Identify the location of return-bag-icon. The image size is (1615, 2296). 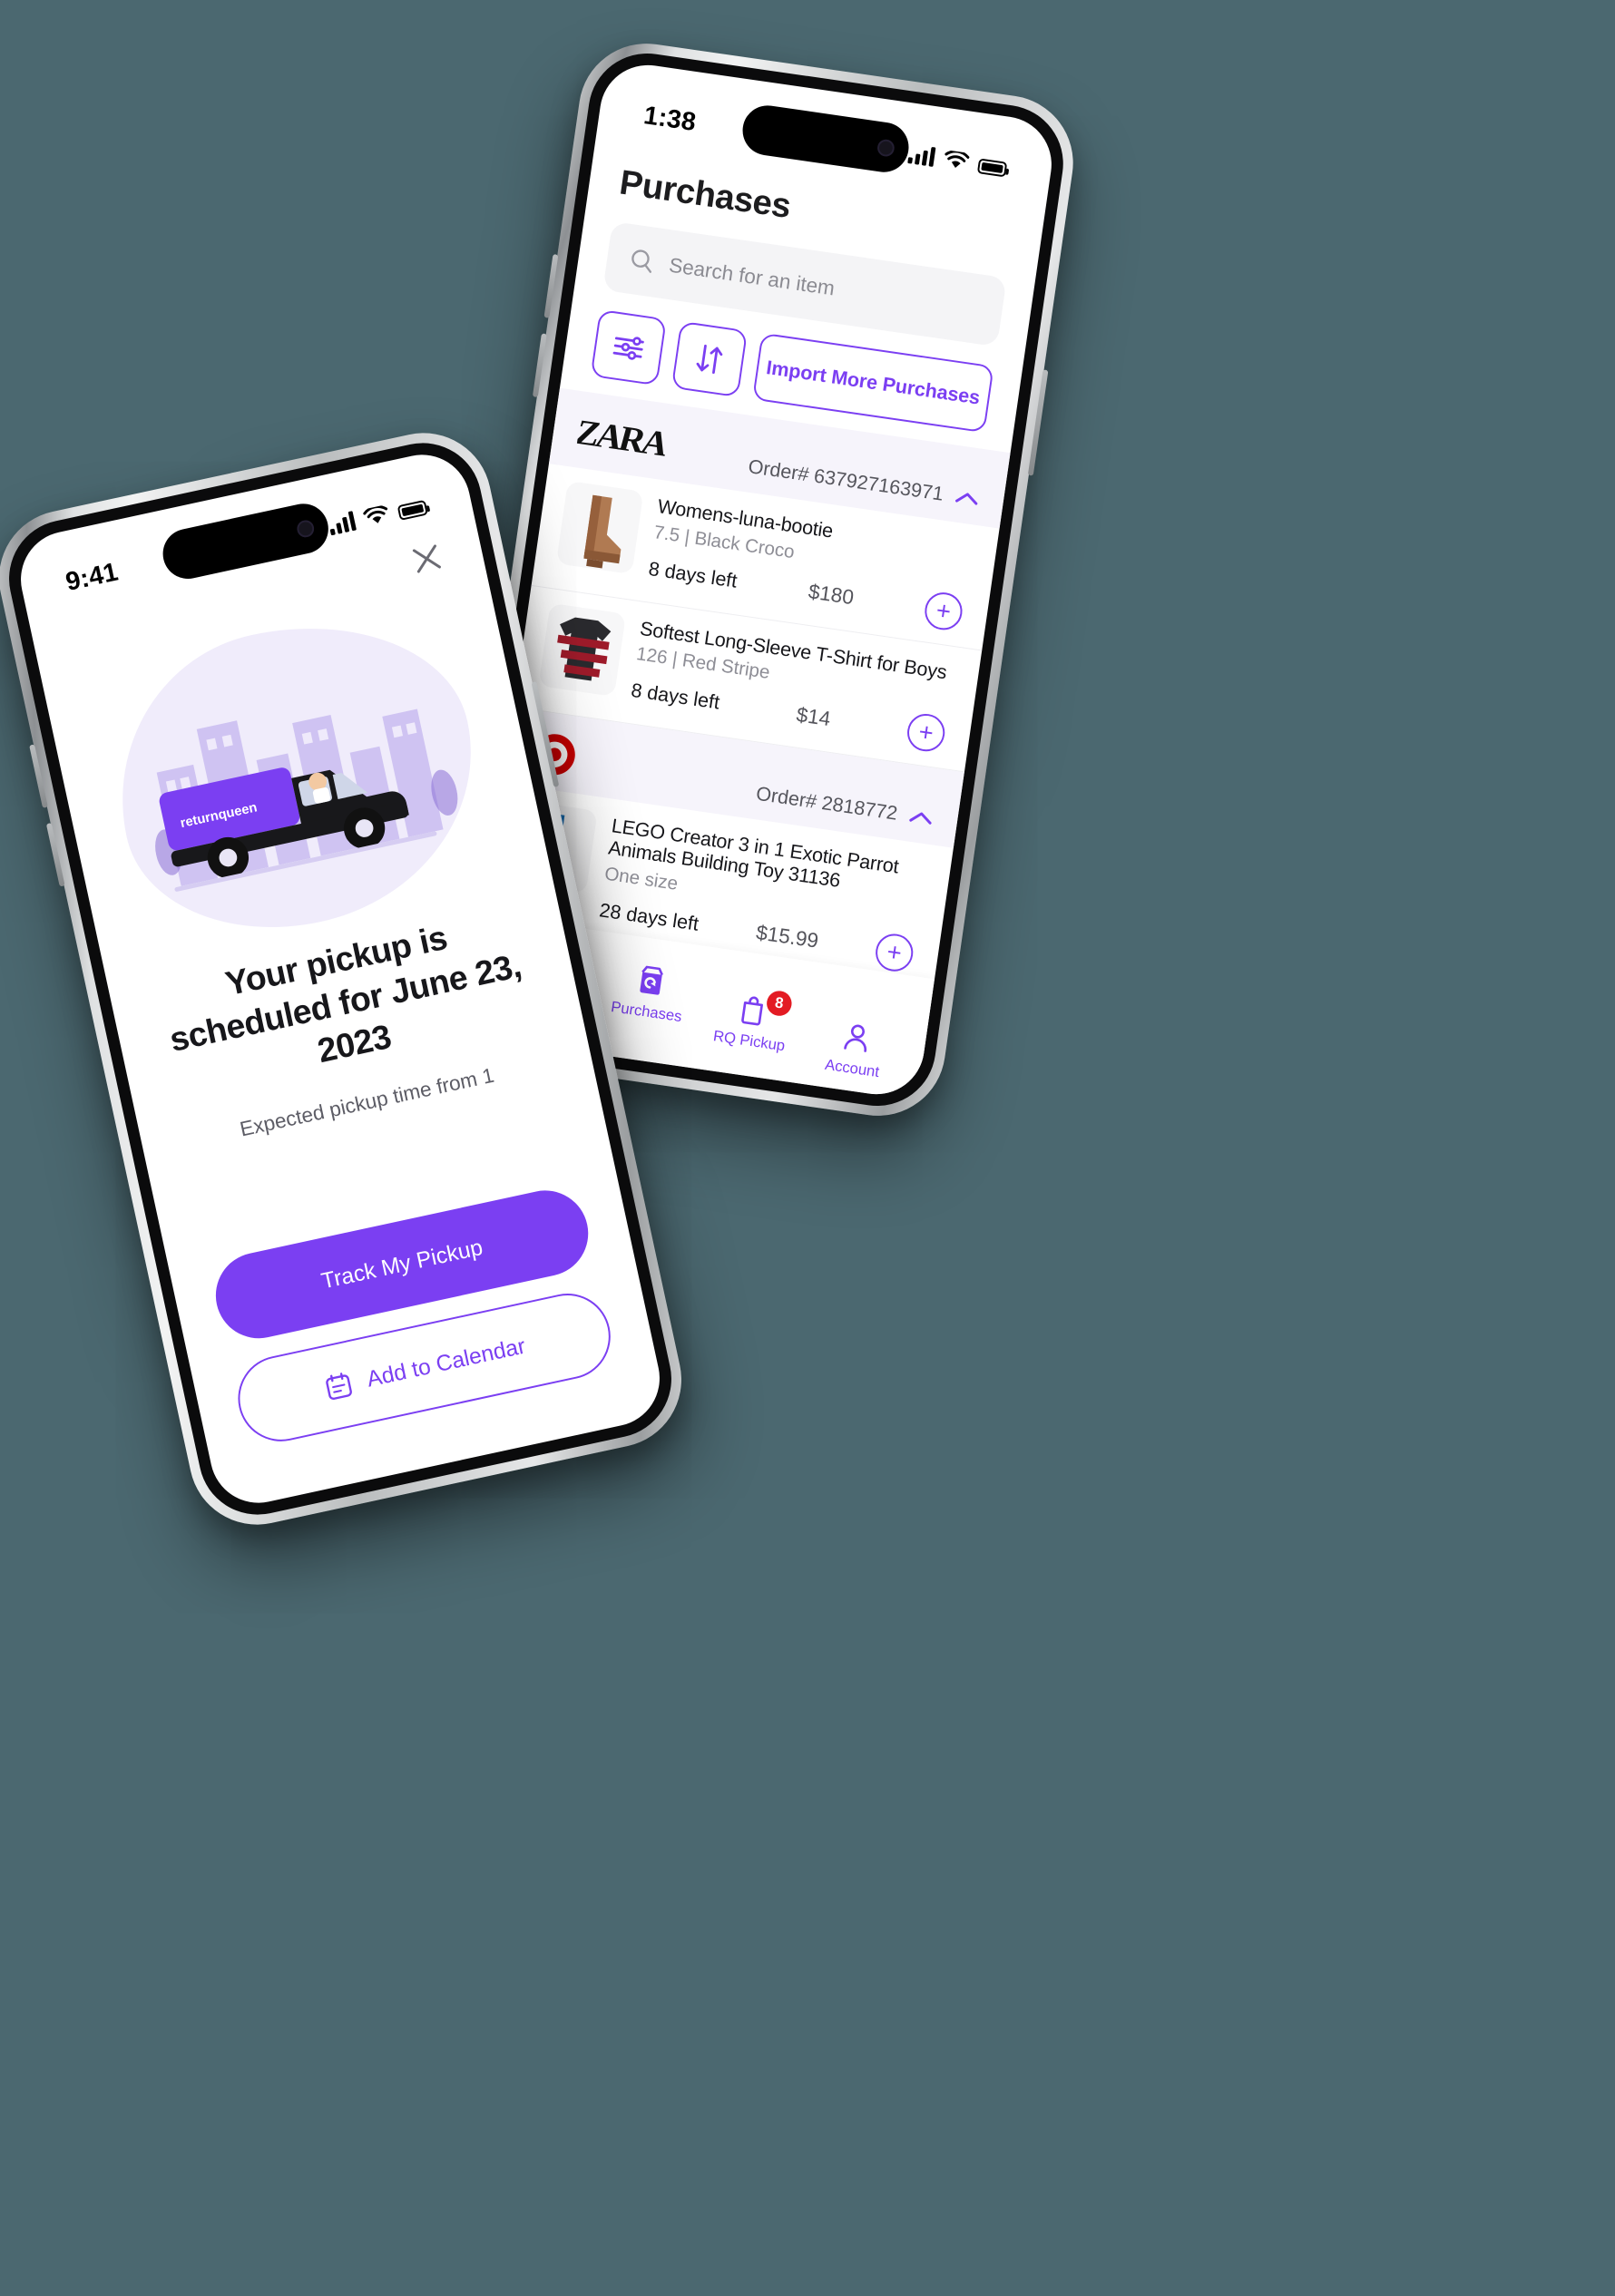
(651, 980).